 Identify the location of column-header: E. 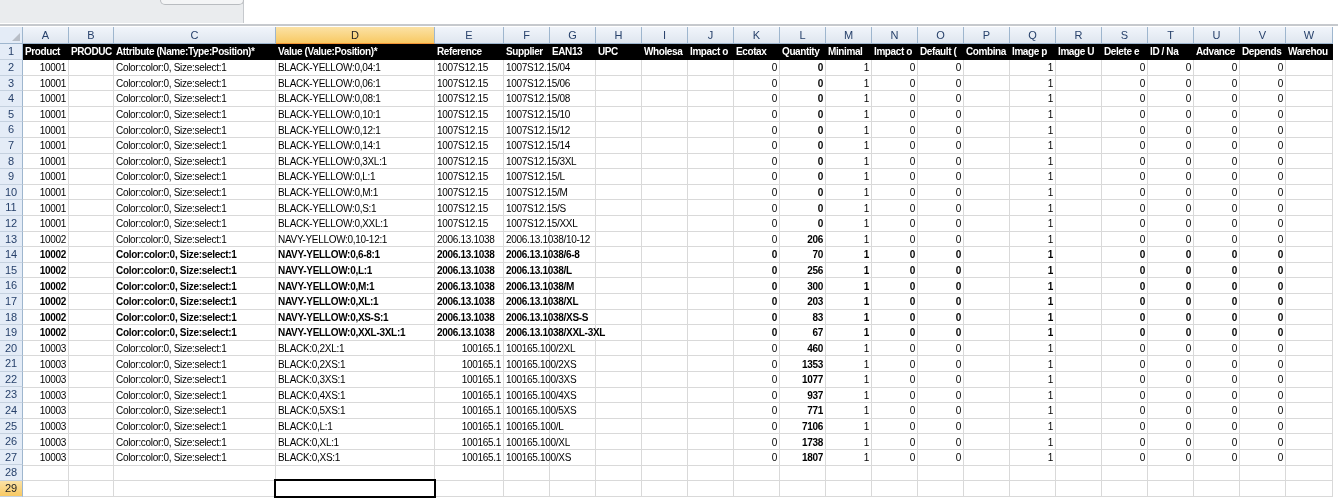
(469, 35).